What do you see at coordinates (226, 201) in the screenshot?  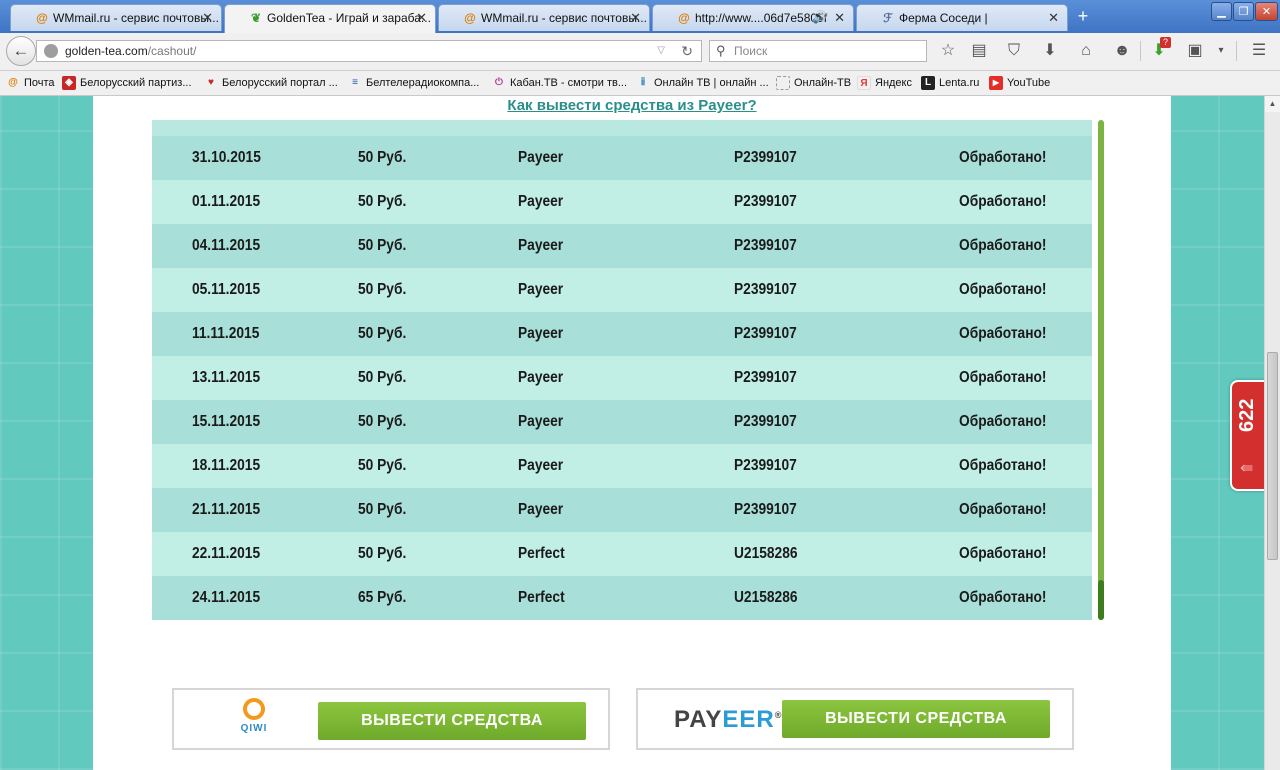 I see `row-date: 01.11.2015` at bounding box center [226, 201].